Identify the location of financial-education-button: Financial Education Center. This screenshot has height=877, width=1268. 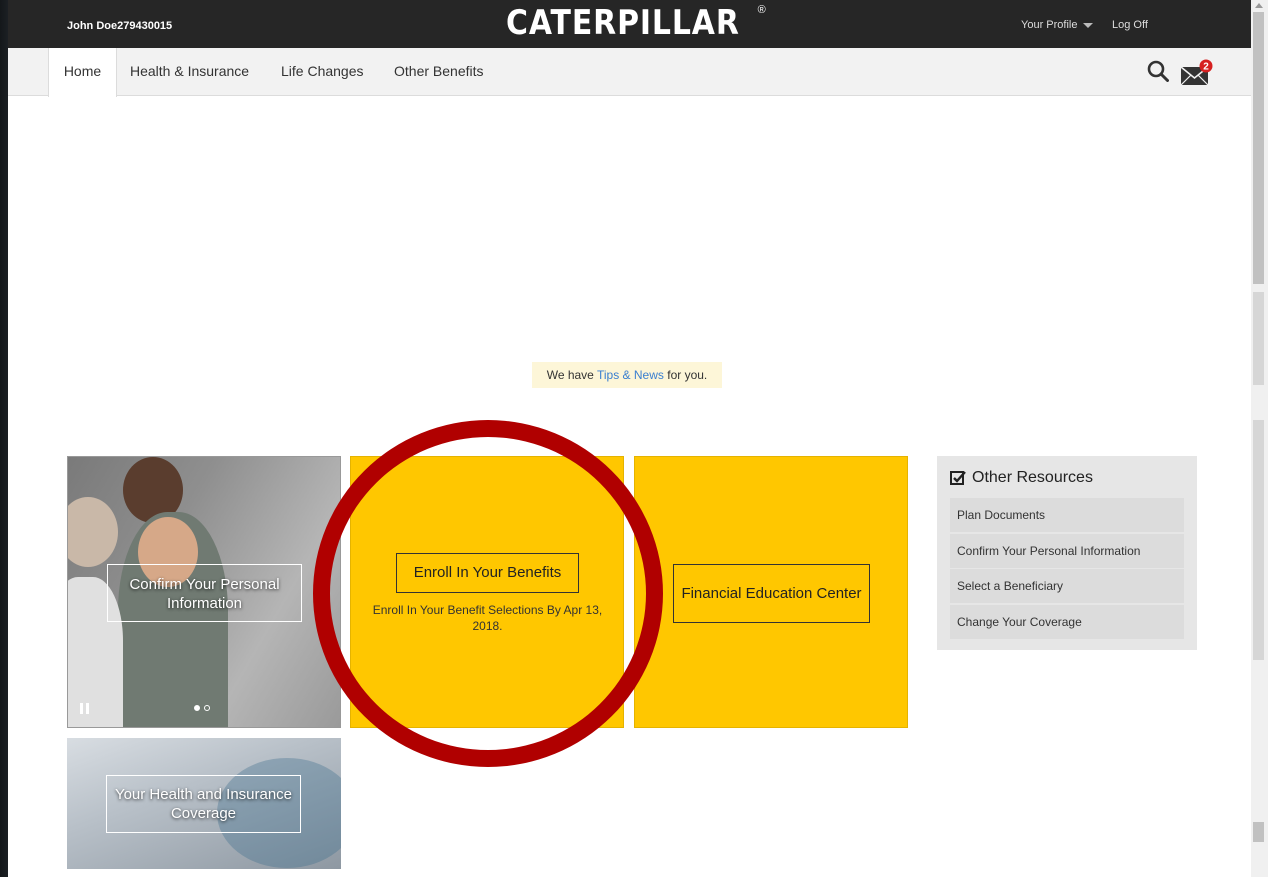
(771, 593).